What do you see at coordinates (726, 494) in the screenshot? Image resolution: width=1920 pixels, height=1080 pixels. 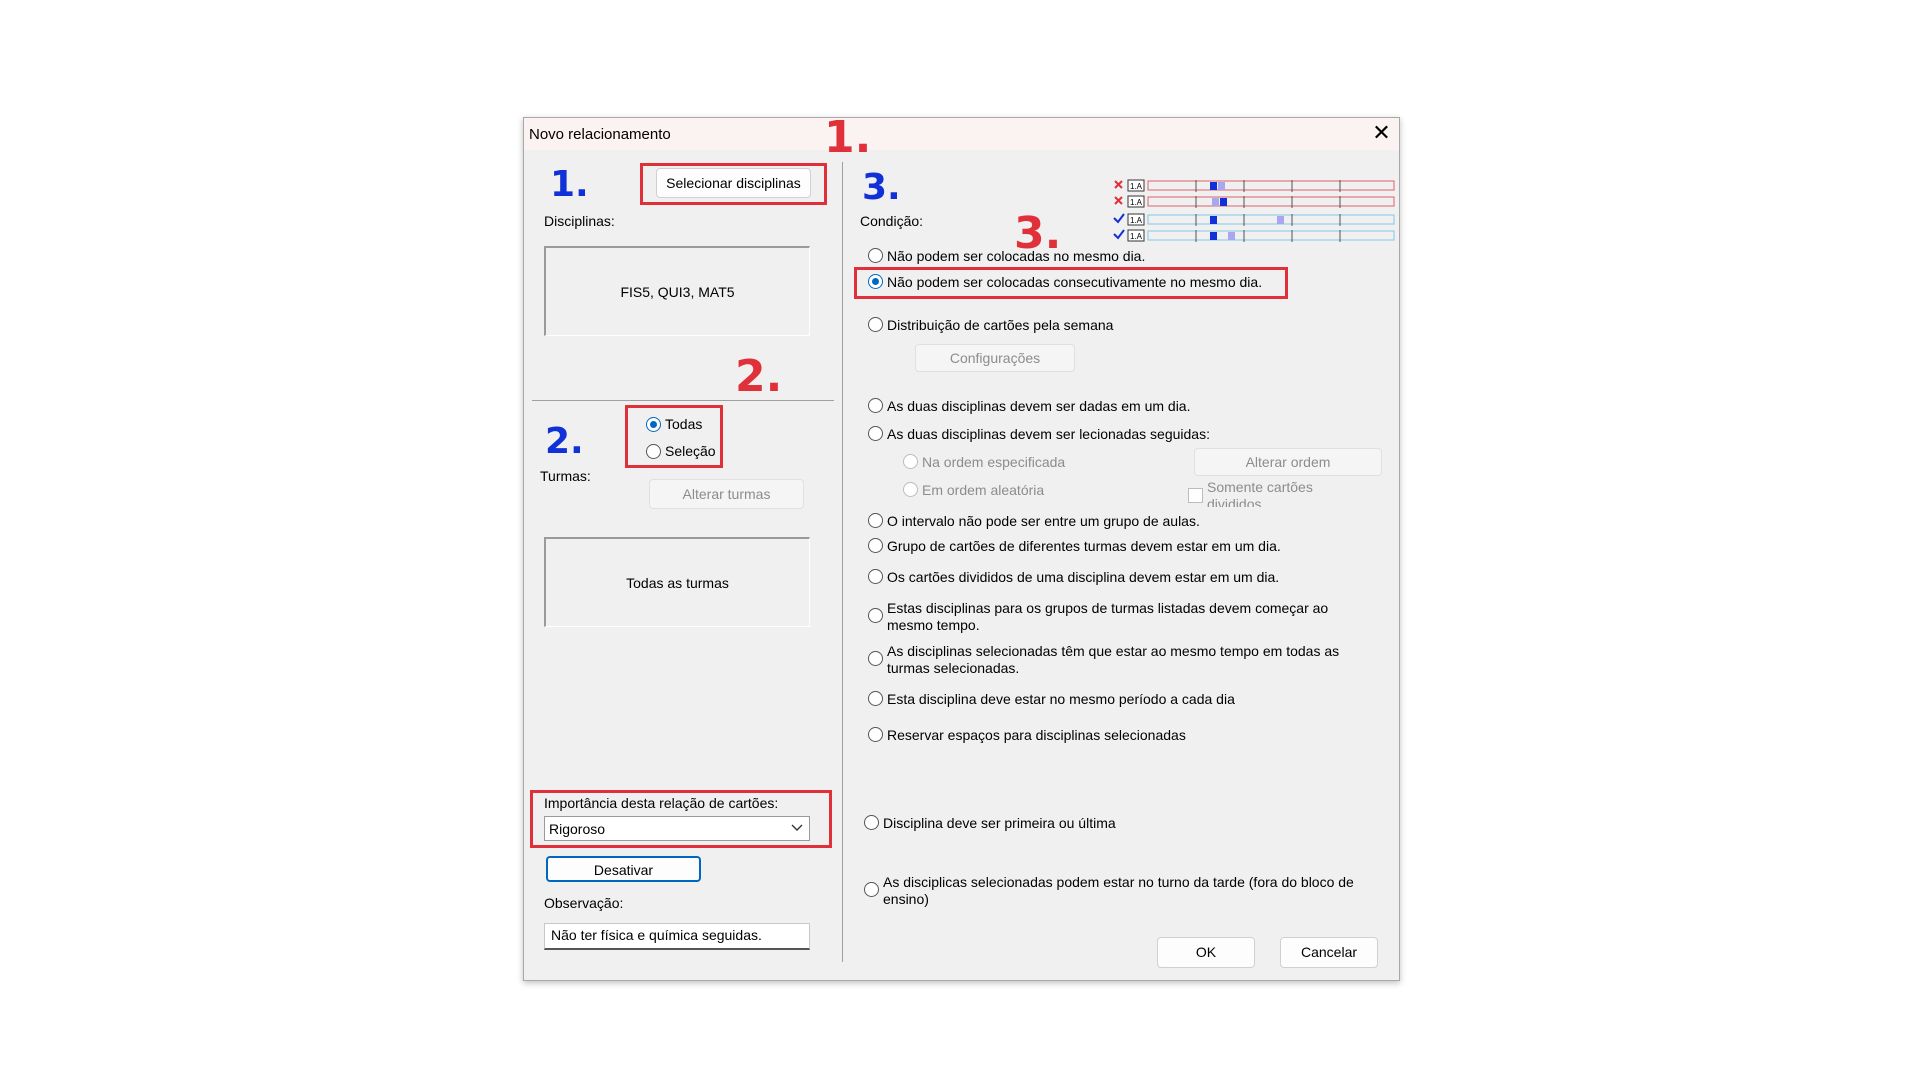 I see `change-classes-button: Alterar turmas` at bounding box center [726, 494].